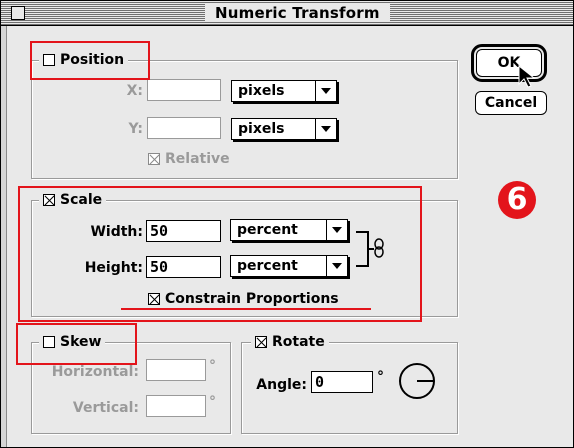 The height and width of the screenshot is (448, 574). I want to click on vertical-degree: °, so click(212, 402).